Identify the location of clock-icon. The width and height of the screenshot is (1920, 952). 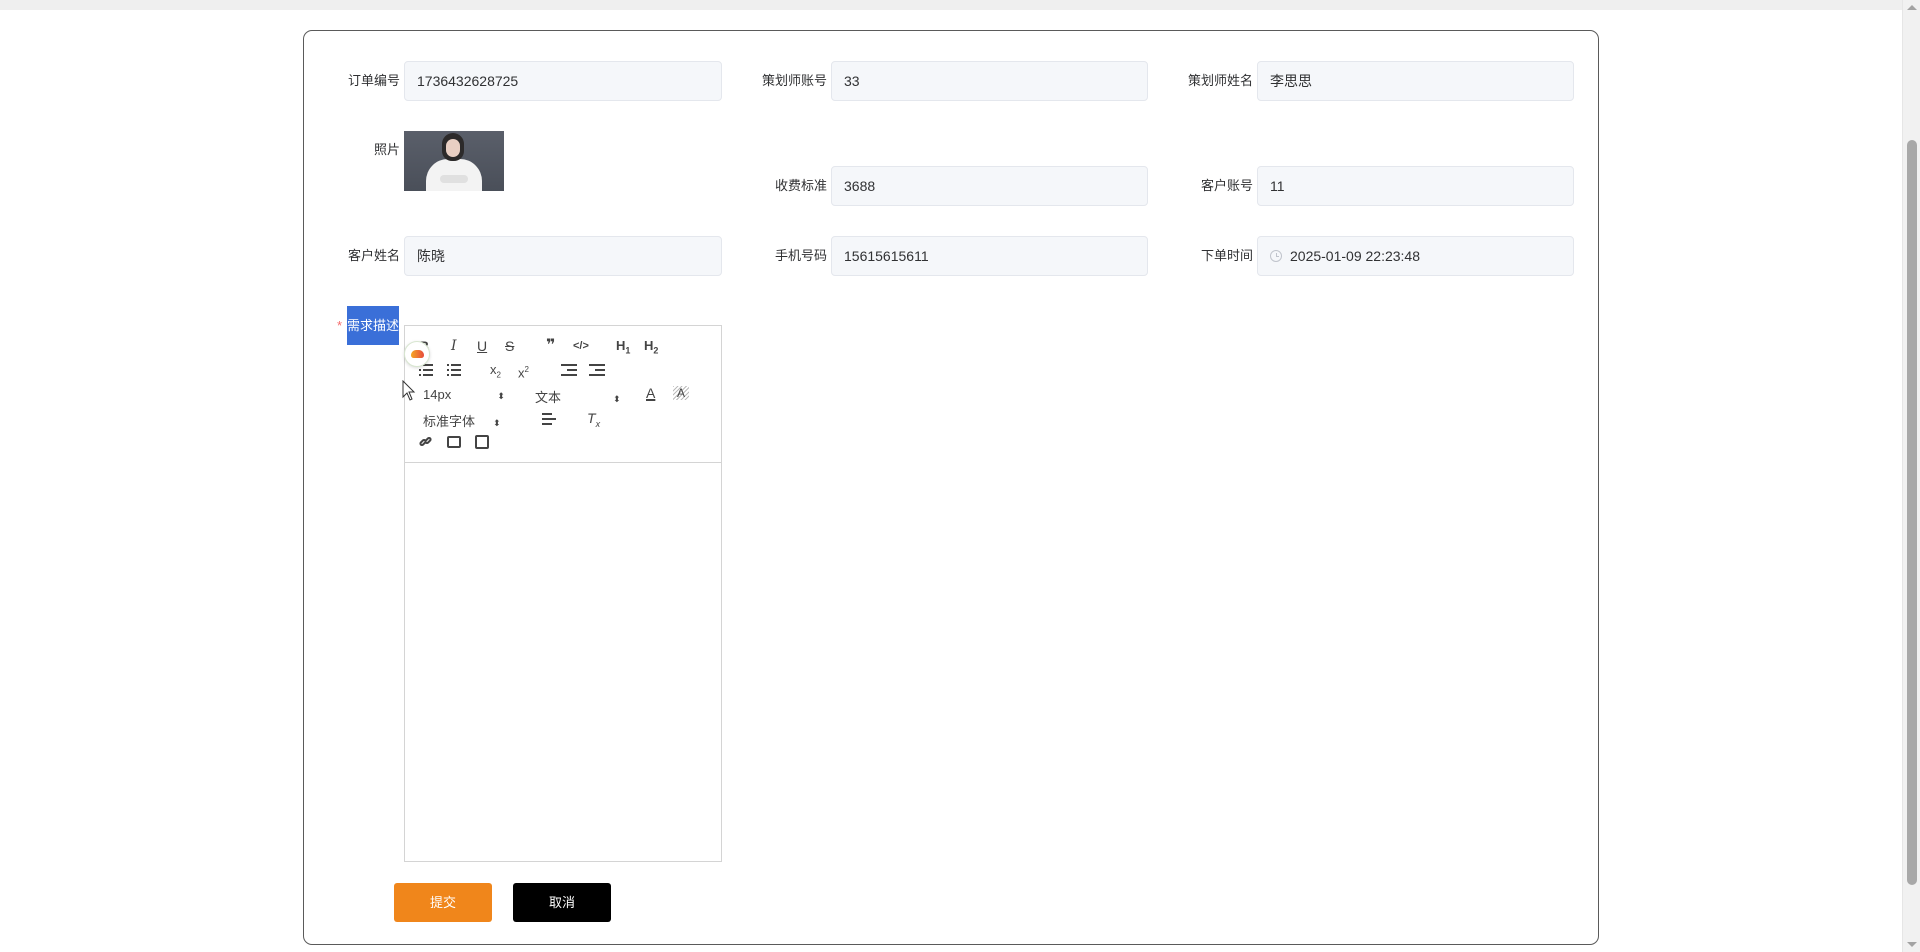
(1276, 256).